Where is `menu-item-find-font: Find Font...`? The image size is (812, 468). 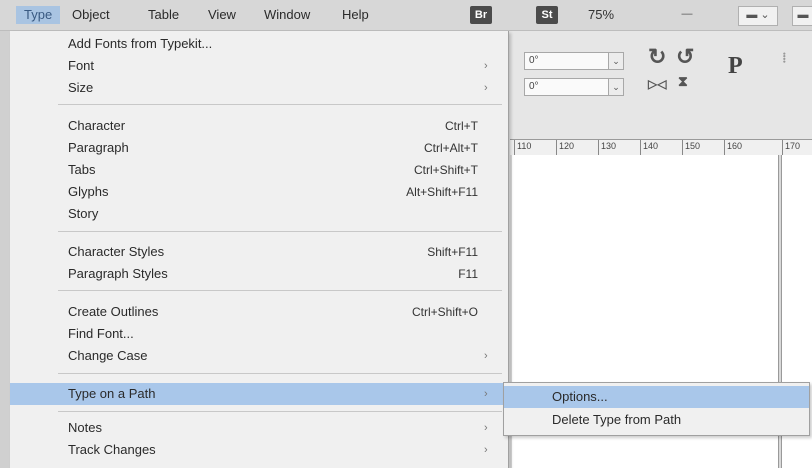
menu-item-find-font: Find Font... is located at coordinates (259, 334).